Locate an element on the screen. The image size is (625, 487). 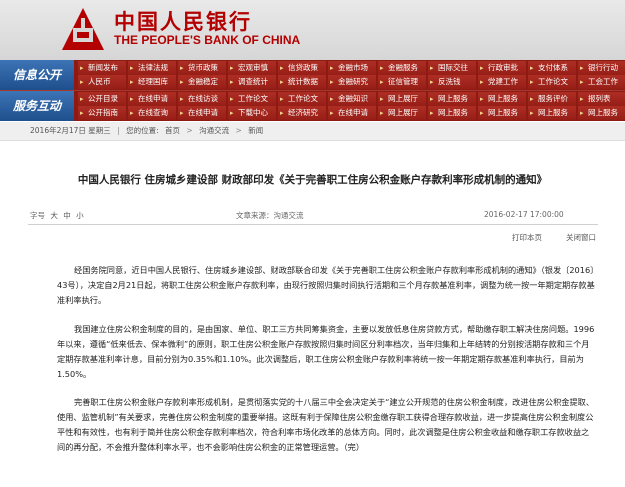
nav-link: 服务评价 is located at coordinates (552, 99).